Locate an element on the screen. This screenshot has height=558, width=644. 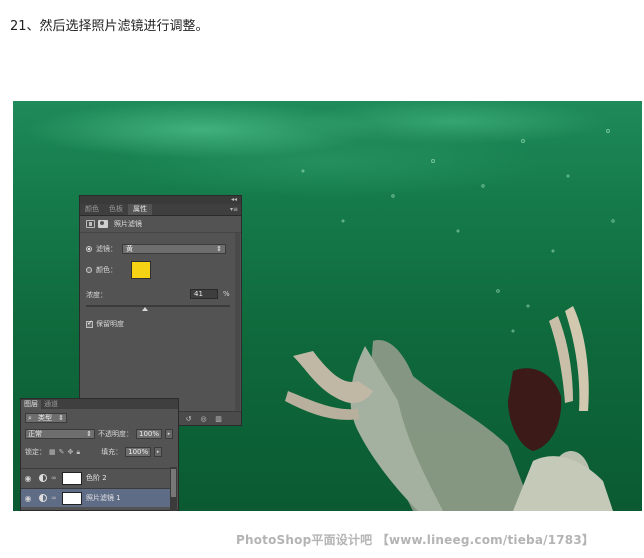
lock-position-icon: ✥ is located at coordinates (71, 452).